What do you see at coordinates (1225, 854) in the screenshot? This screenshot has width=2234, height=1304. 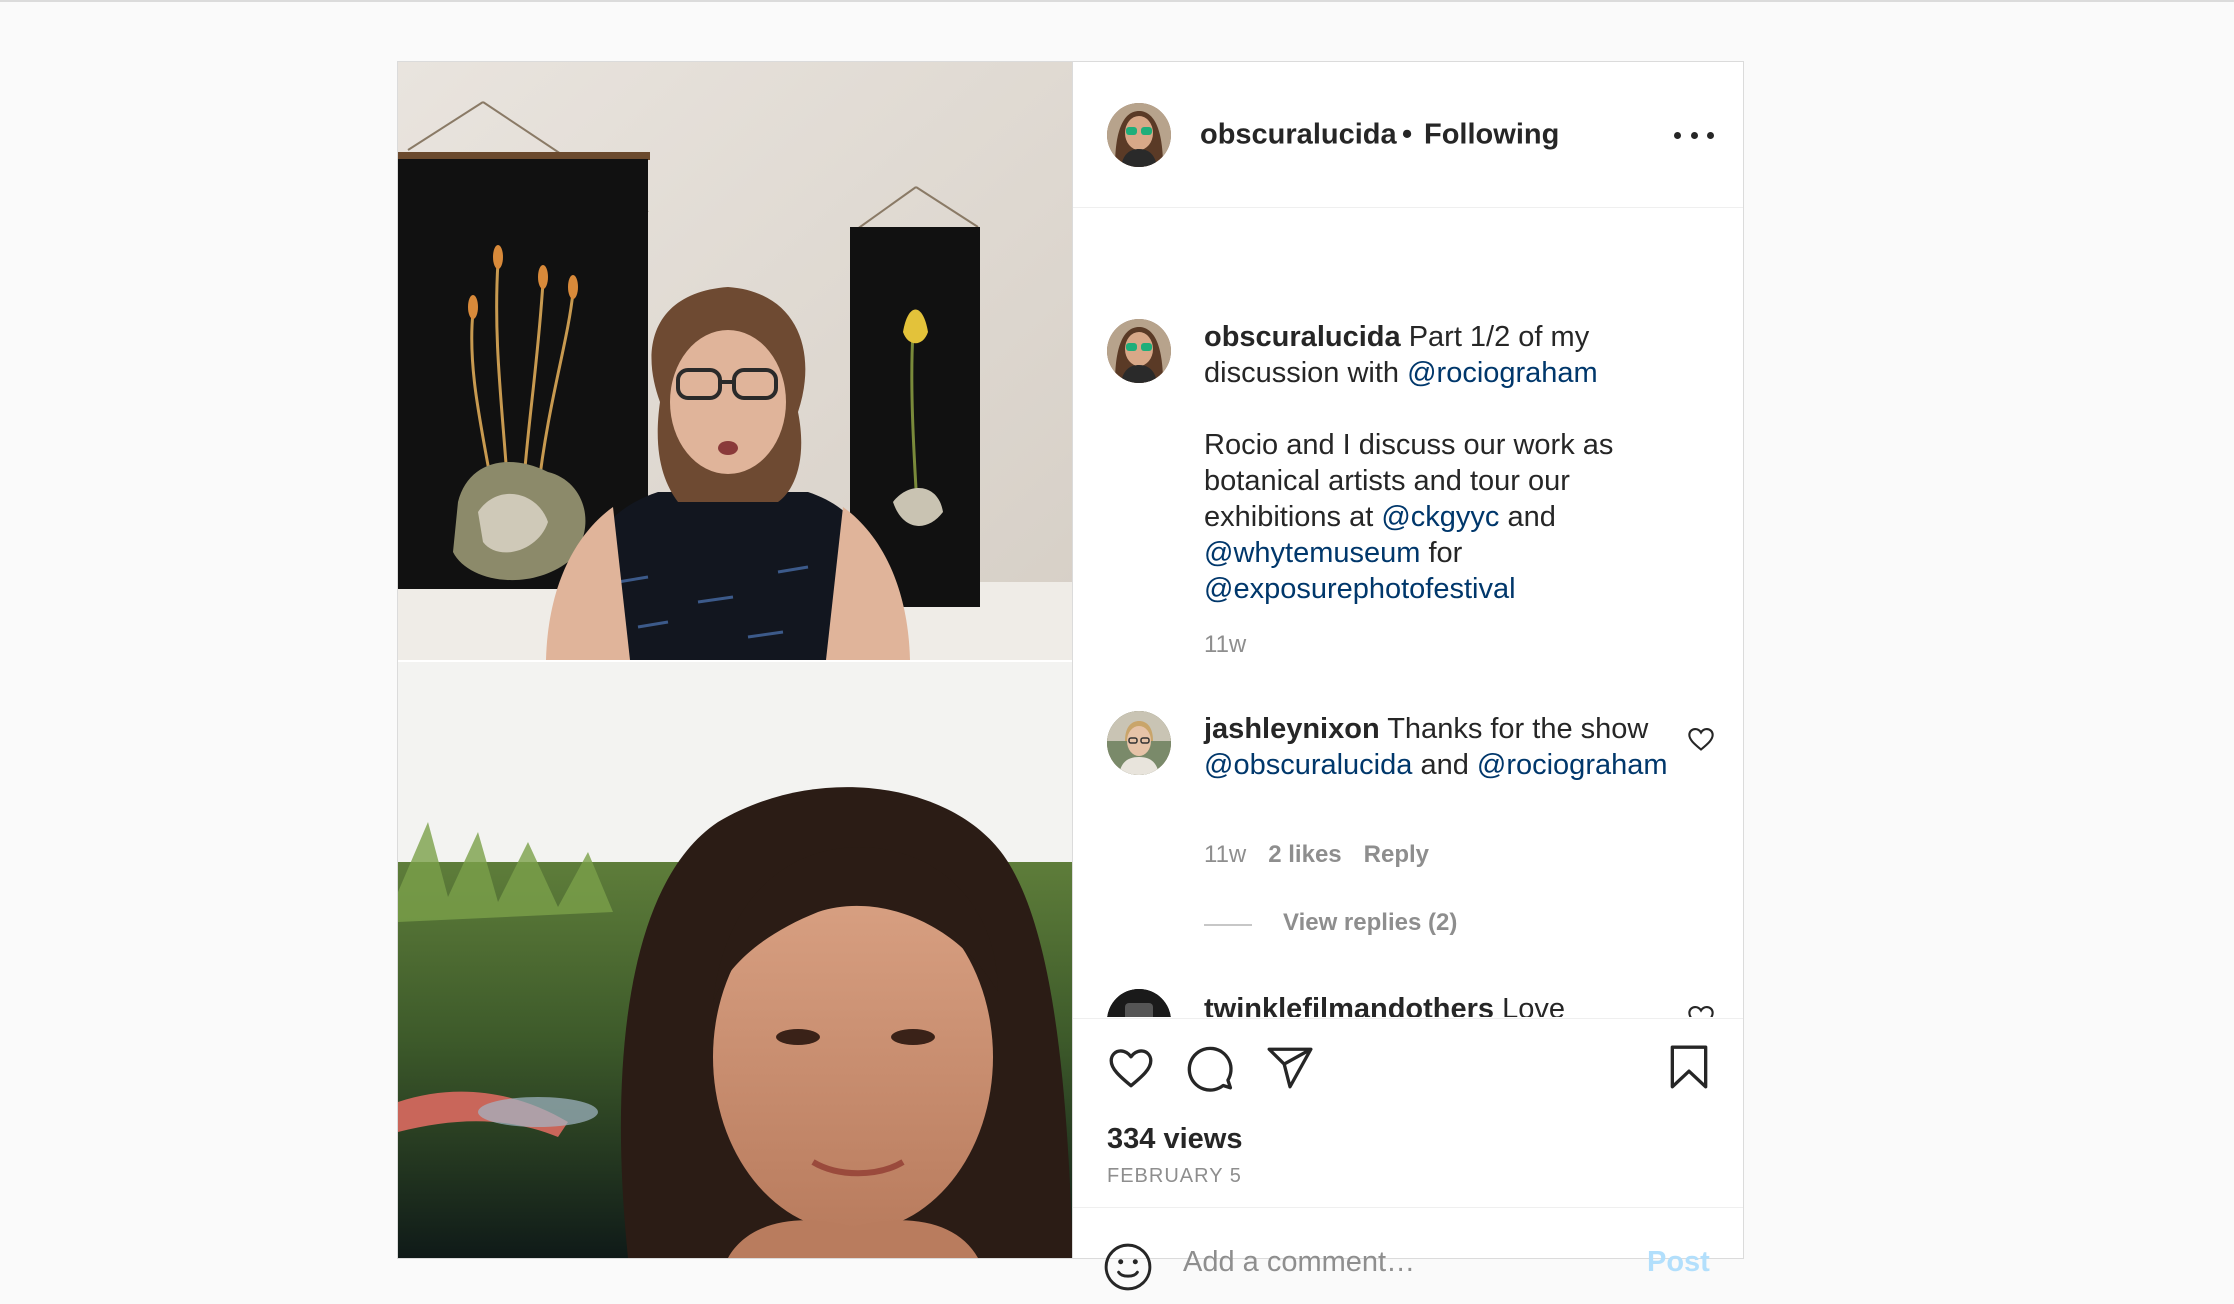 I see `comment-time: 11w` at bounding box center [1225, 854].